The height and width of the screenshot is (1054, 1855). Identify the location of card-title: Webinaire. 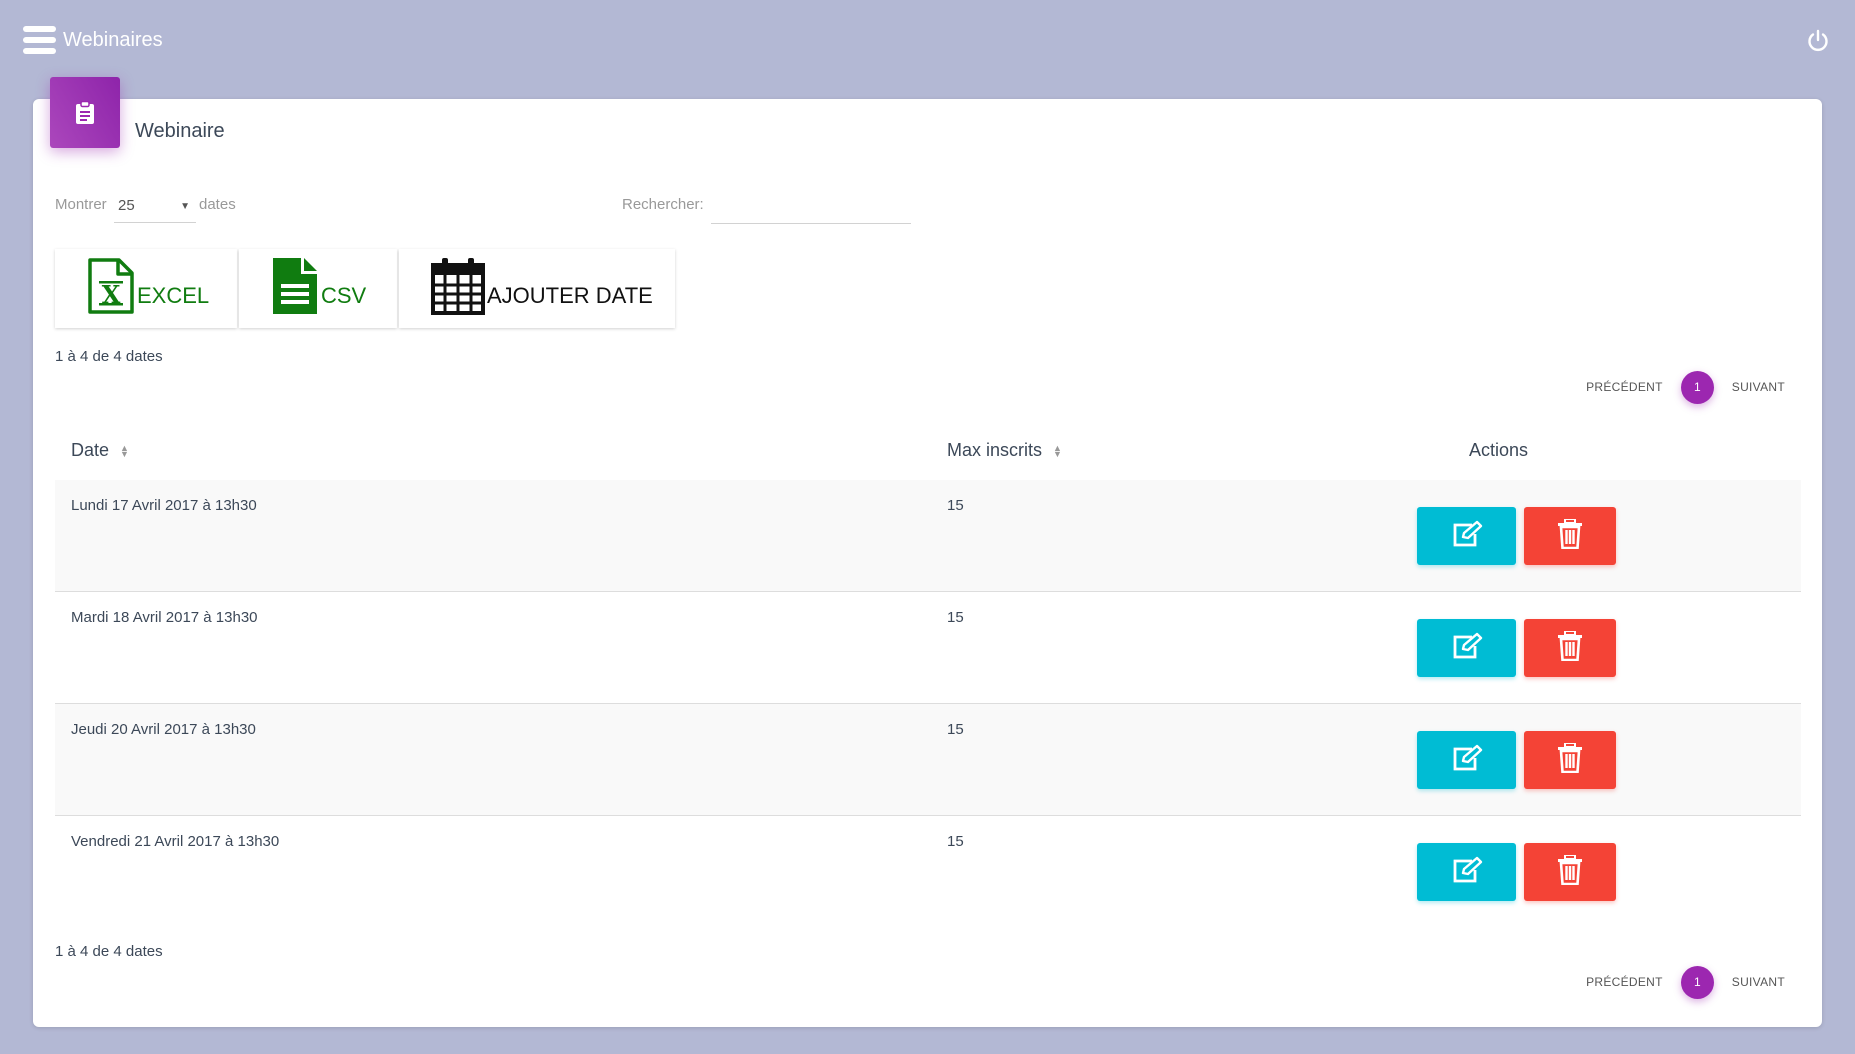
(180, 131).